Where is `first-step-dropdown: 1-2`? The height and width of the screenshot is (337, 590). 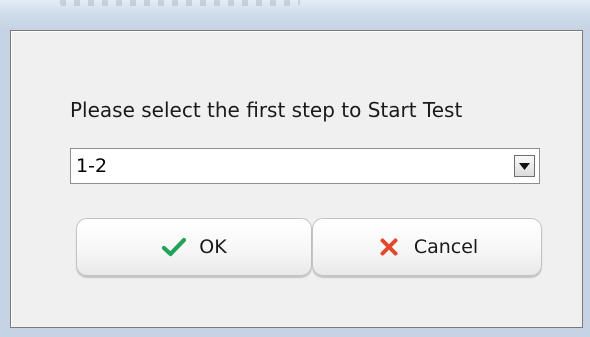
first-step-dropdown: 1-2 is located at coordinates (305, 166).